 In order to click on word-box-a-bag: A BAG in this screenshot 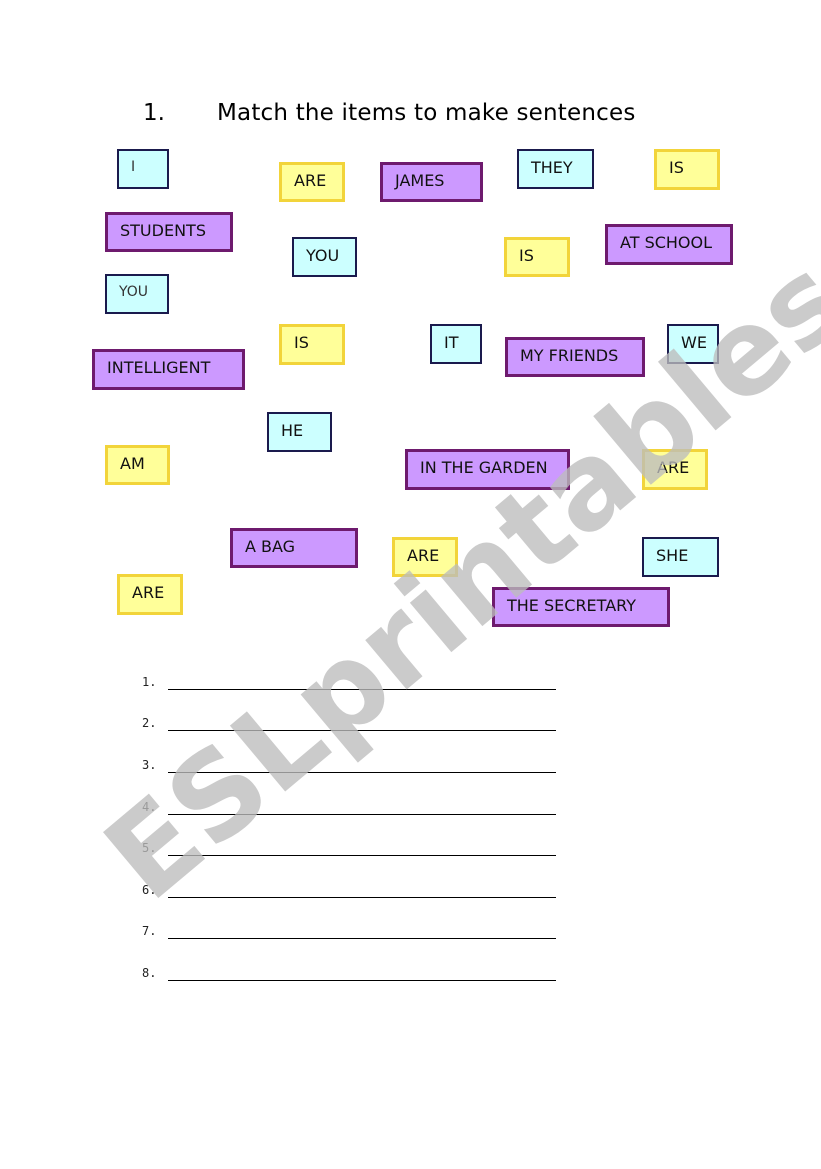, I will do `click(294, 548)`.